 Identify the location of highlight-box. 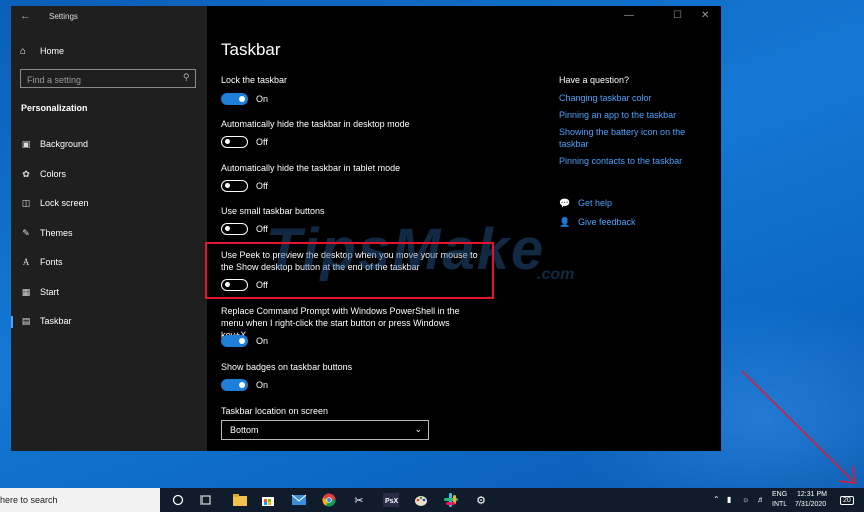
(349, 270).